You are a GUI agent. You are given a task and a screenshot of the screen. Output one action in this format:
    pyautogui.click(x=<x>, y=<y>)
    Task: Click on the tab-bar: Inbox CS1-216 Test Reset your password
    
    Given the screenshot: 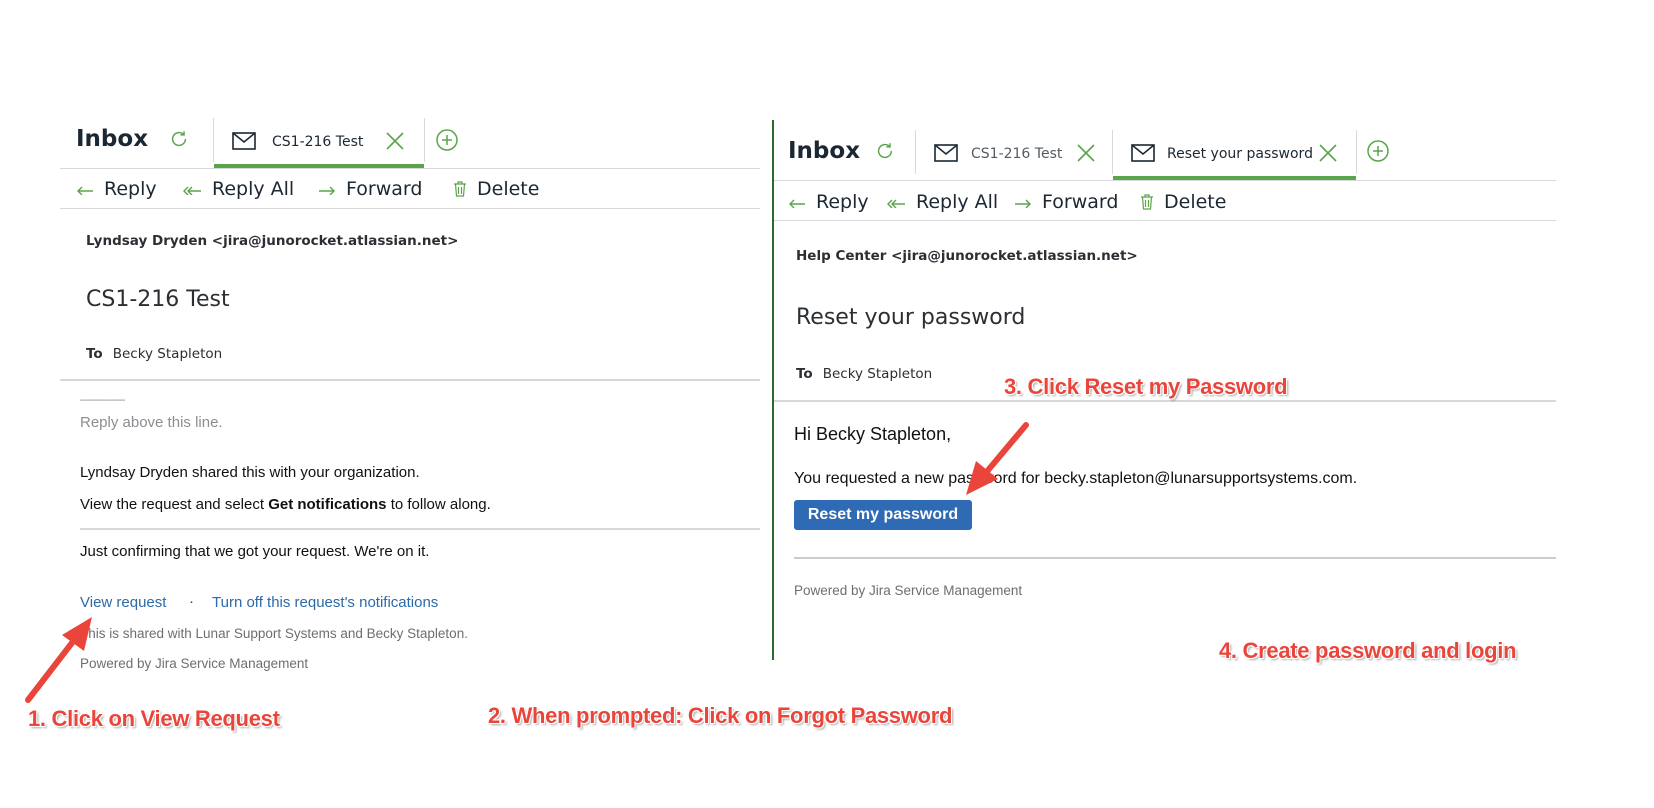 What is the action you would take?
    pyautogui.click(x=1165, y=150)
    